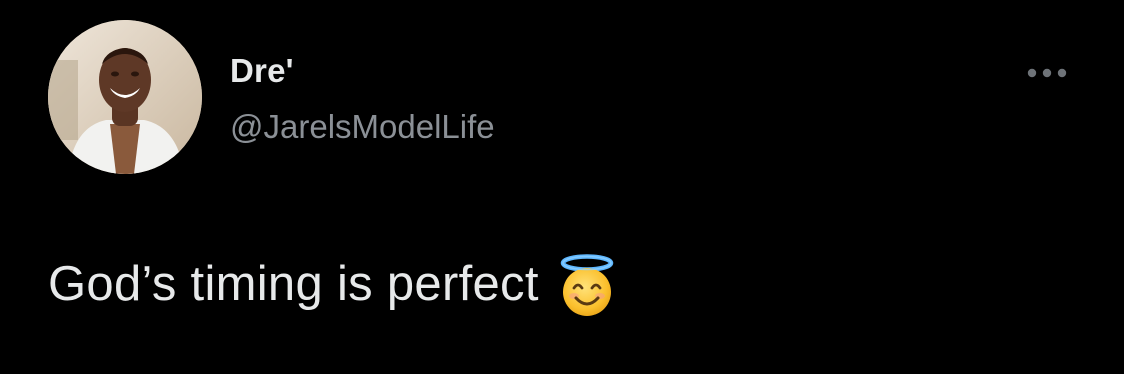 Image resolution: width=1124 pixels, height=374 pixels. I want to click on author-display-name: Dre', so click(262, 71).